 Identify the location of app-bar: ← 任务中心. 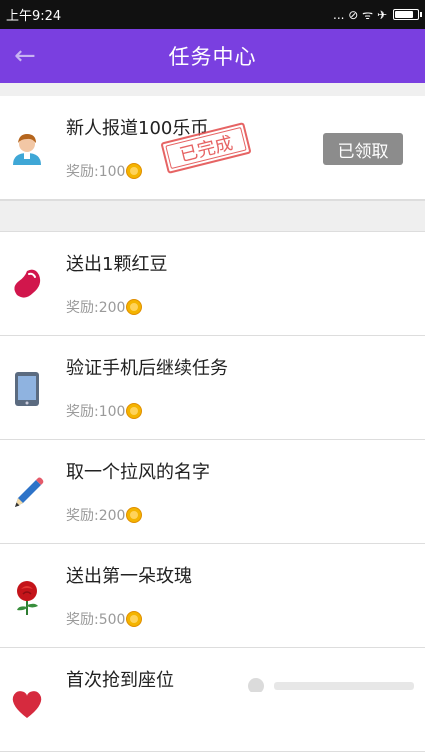
(212, 56).